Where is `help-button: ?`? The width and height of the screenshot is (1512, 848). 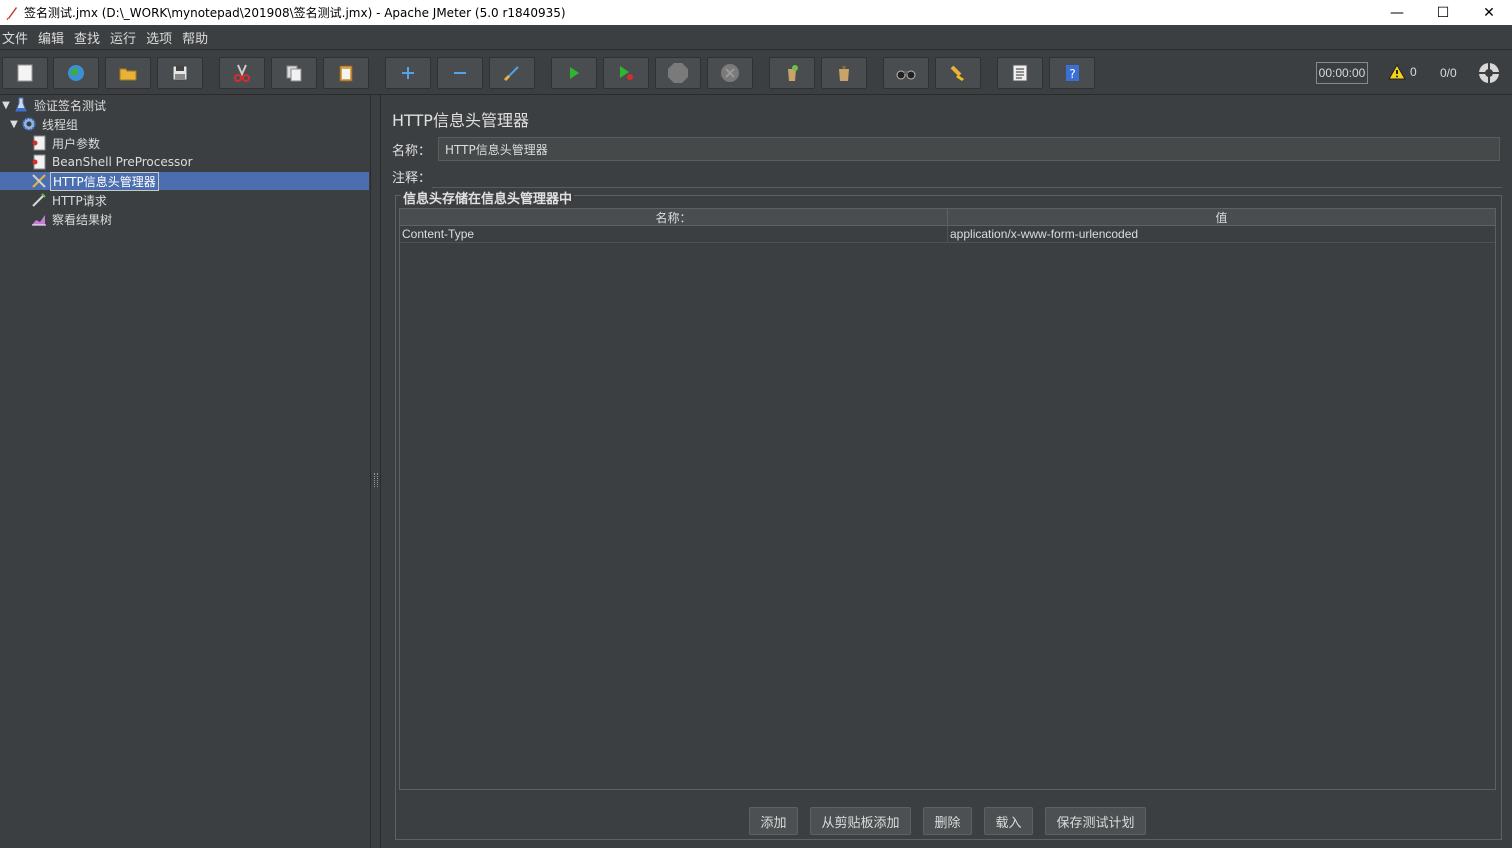 help-button: ? is located at coordinates (1072, 73).